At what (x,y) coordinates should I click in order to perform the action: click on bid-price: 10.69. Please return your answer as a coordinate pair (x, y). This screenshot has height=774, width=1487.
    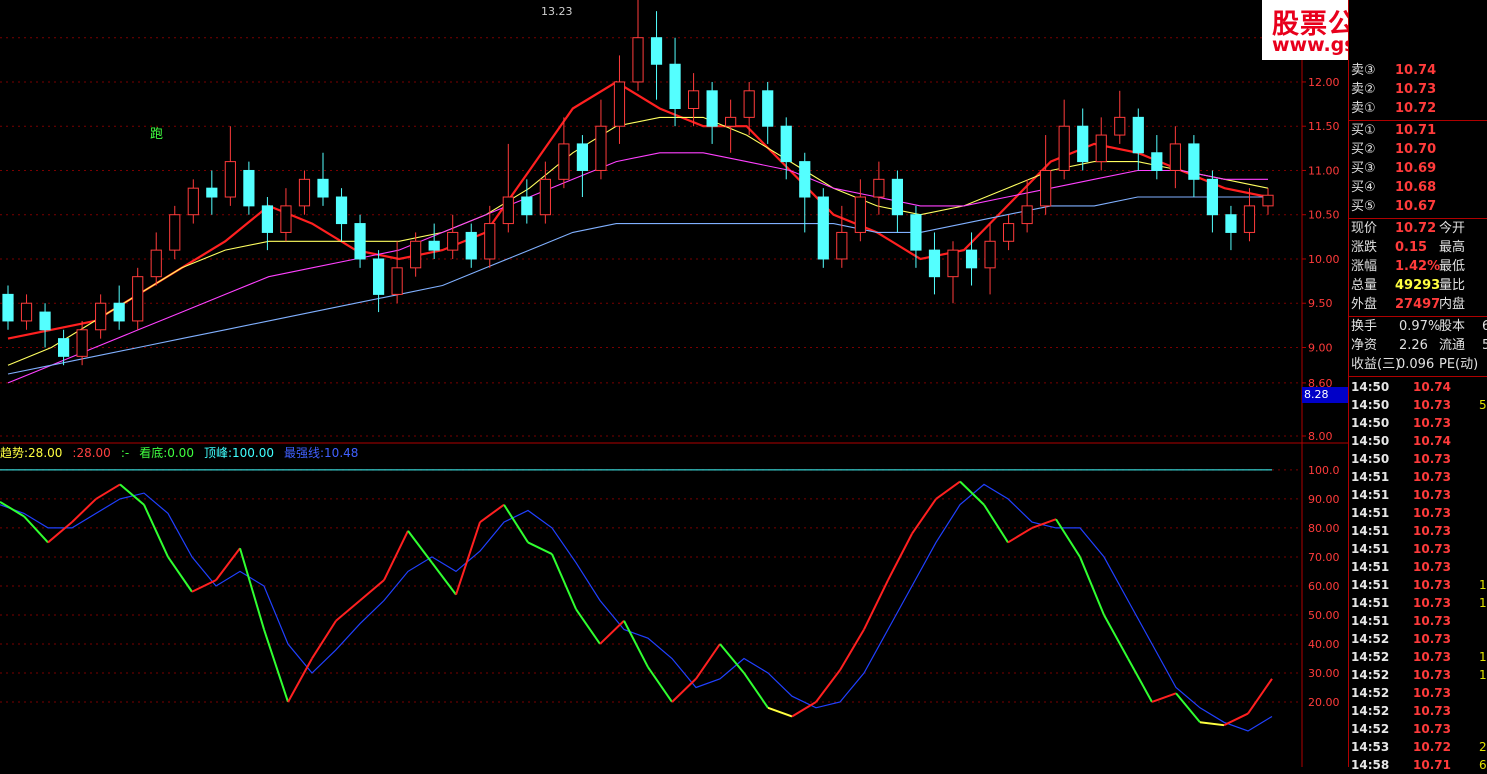
    Looking at the image, I should click on (1416, 168).